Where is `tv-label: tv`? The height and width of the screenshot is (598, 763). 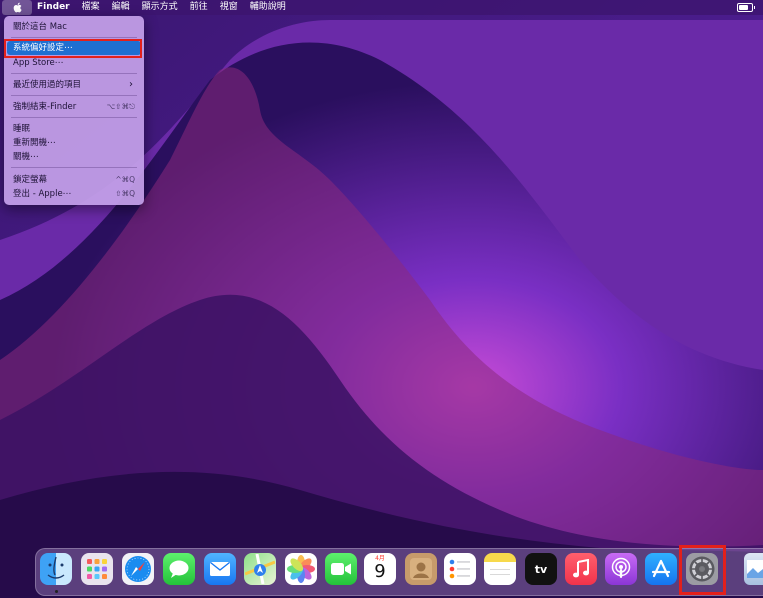 tv-label: tv is located at coordinates (541, 569).